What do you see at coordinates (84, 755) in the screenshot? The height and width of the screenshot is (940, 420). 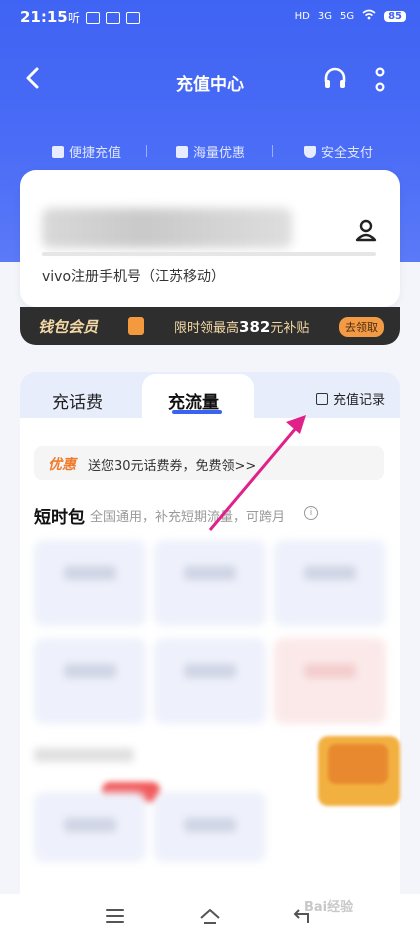 I see `blurred-section-title` at bounding box center [84, 755].